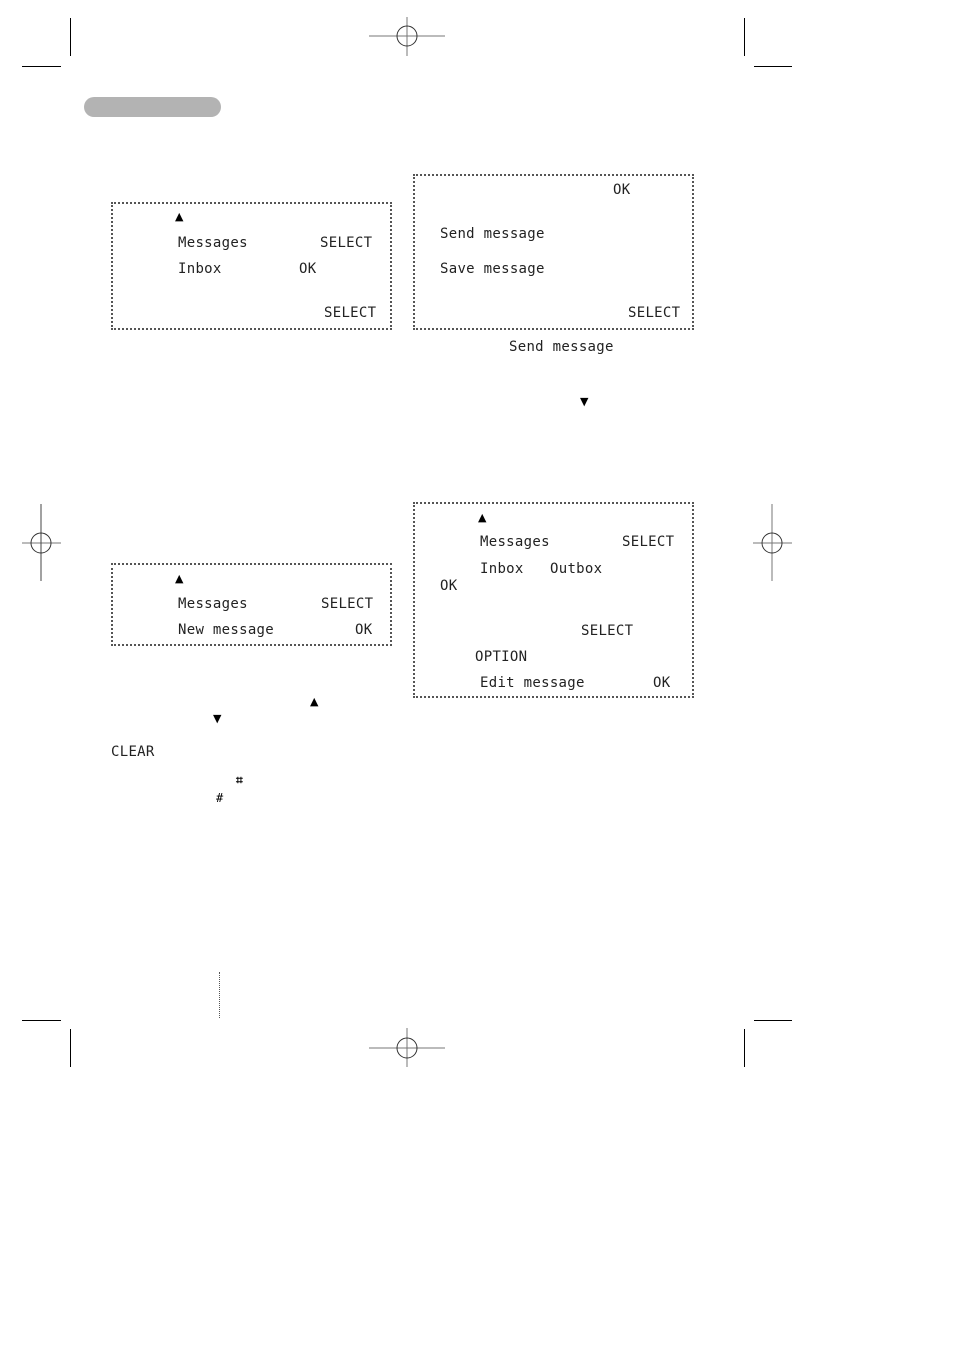 This screenshot has height=1351, width=954. I want to click on clear-key-label: CLEAR, so click(133, 752).